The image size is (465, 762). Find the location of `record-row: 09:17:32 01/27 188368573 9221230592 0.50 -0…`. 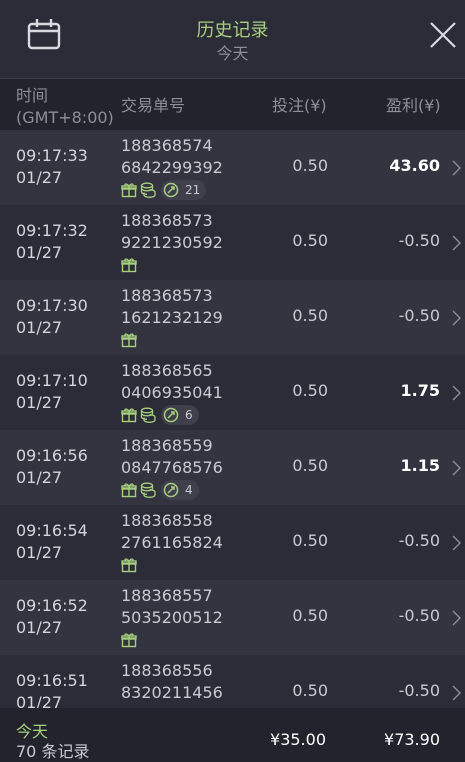

record-row: 09:17:32 01/27 188368573 9221230592 0.50 -0… is located at coordinates (232, 242).